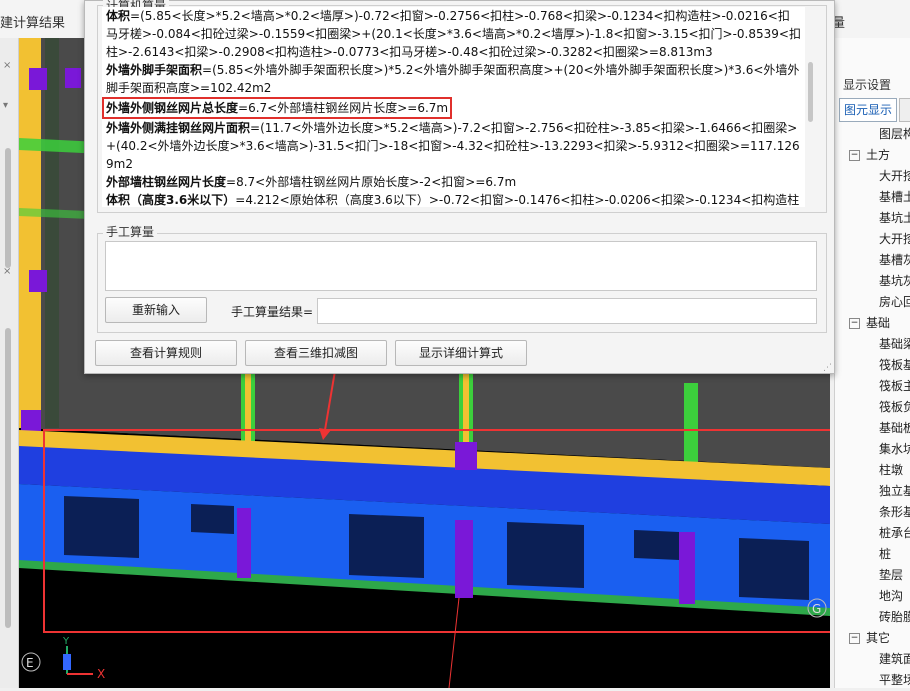 Image resolution: width=910 pixels, height=691 pixels. Describe the element at coordinates (461, 353) in the screenshot. I see `show-detail-formula-button: 显示详细计算式` at that location.